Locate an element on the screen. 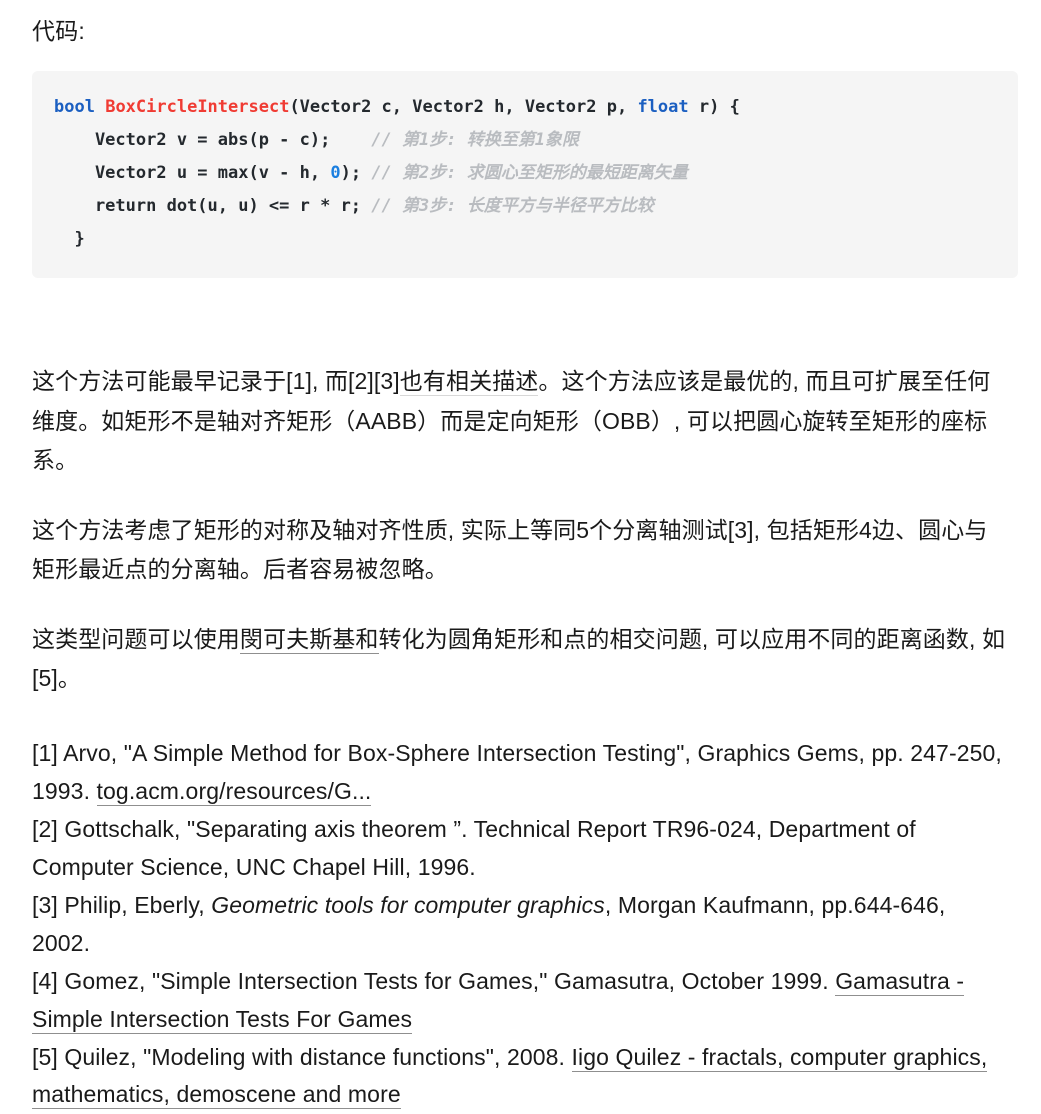 This screenshot has width=1041, height=1114. code-token-plain: return dot(u, u) <= r * r; is located at coordinates (213, 205).